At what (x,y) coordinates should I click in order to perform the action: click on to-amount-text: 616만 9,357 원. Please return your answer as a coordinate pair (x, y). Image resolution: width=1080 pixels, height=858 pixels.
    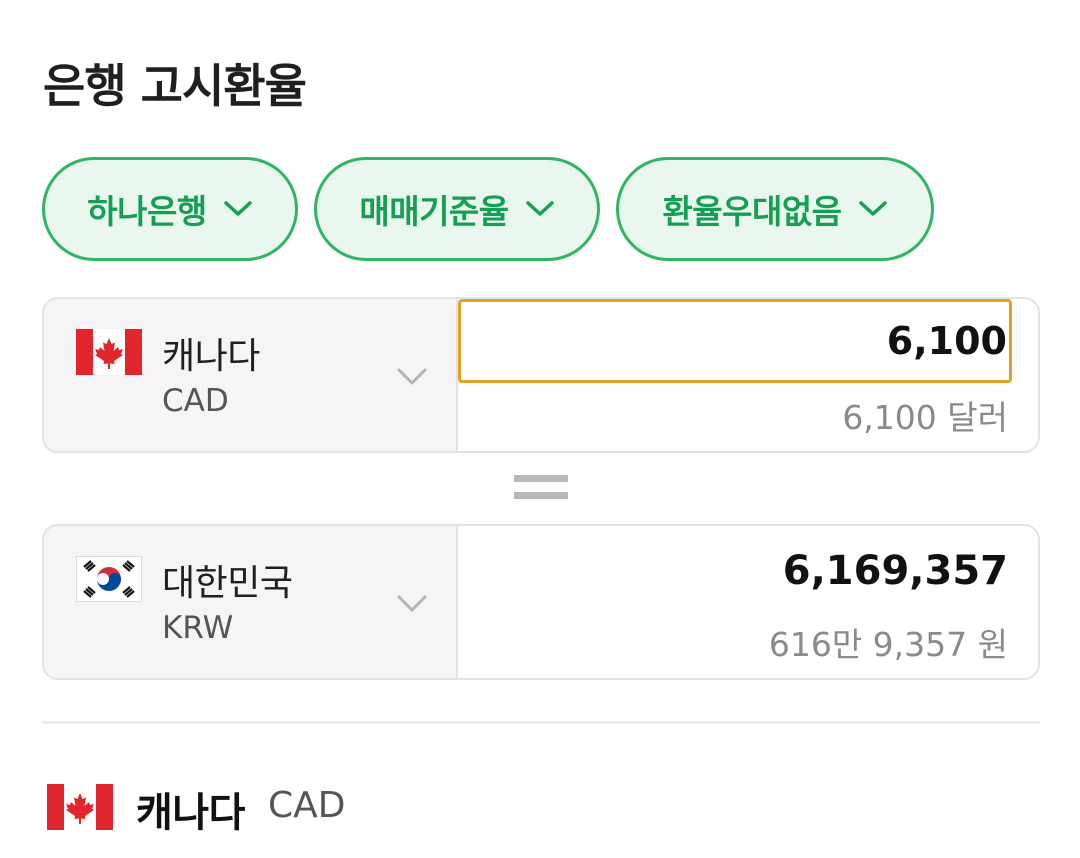
    Looking at the image, I should click on (888, 644).